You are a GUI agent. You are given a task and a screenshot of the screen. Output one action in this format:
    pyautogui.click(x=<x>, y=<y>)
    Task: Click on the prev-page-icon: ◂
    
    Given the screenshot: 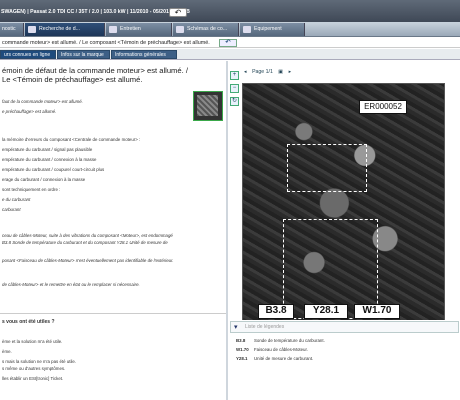 What is the action you would take?
    pyautogui.click(x=245, y=72)
    